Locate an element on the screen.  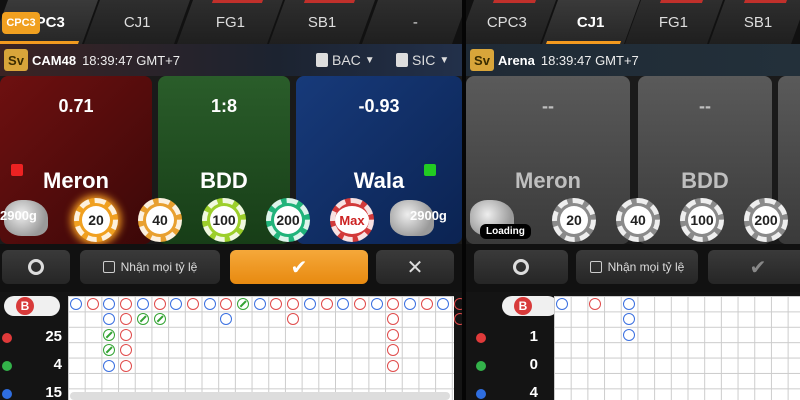
brand-logo: CPC3 is located at coordinates (30, 22).